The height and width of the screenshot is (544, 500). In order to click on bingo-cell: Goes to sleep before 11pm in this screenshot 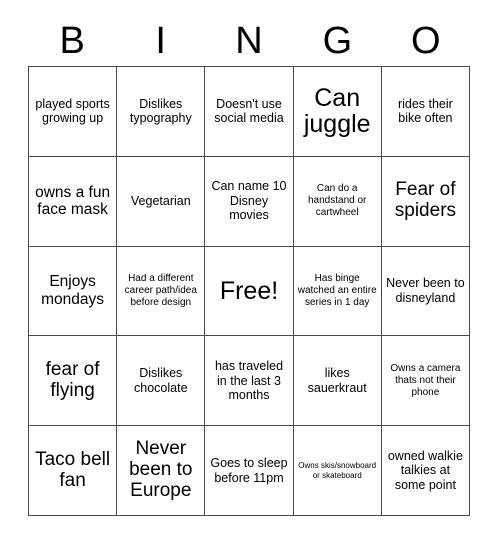, I will do `click(249, 471)`.